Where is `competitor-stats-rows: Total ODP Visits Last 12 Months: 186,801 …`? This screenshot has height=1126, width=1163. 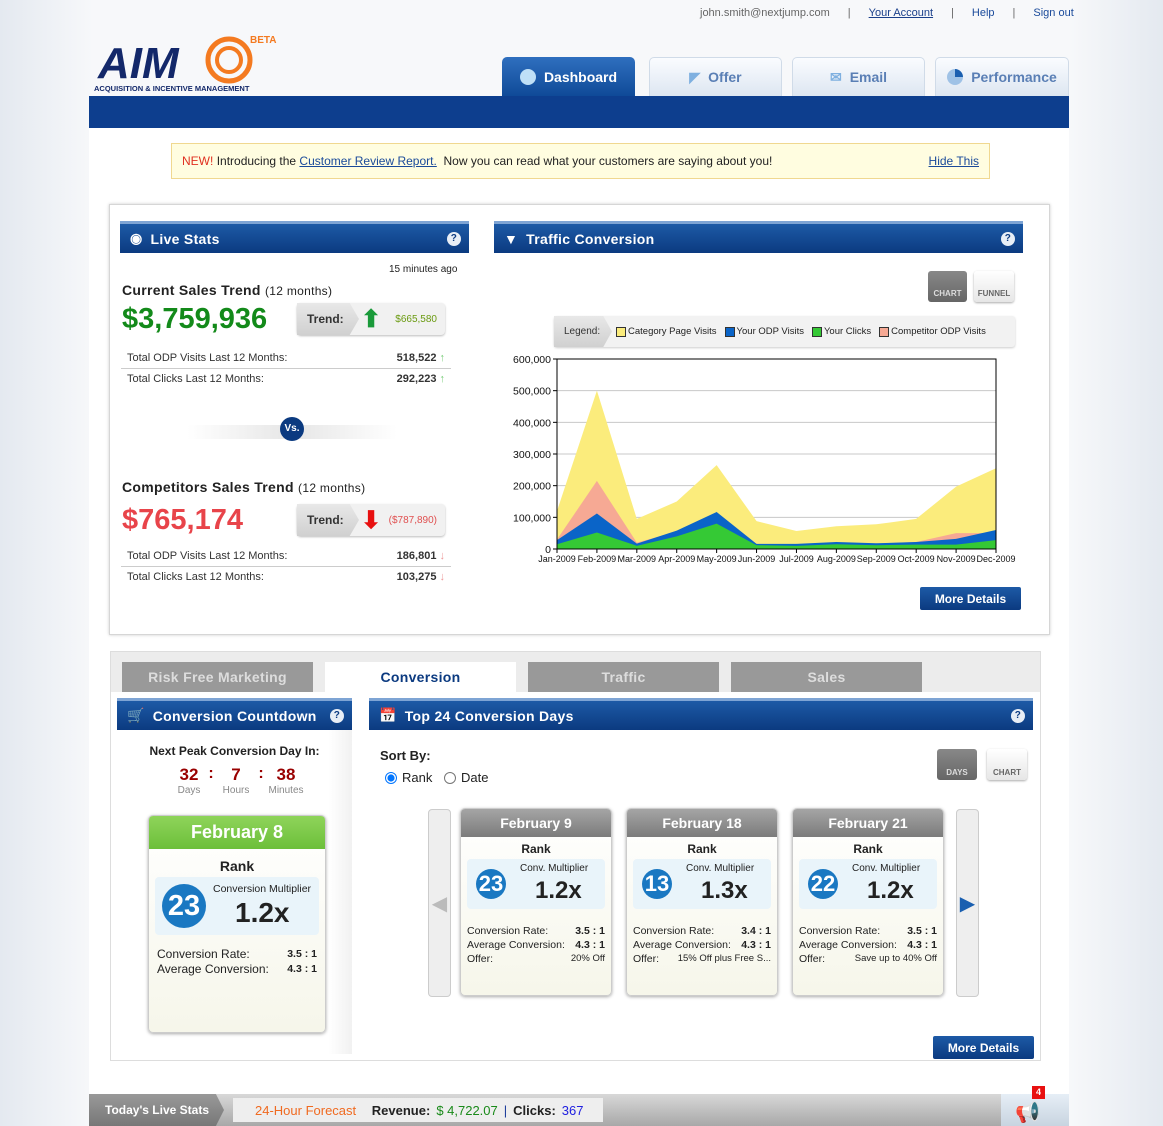
competitor-stats-rows: Total ODP Visits Last 12 Months: 186,801 … is located at coordinates (286, 566).